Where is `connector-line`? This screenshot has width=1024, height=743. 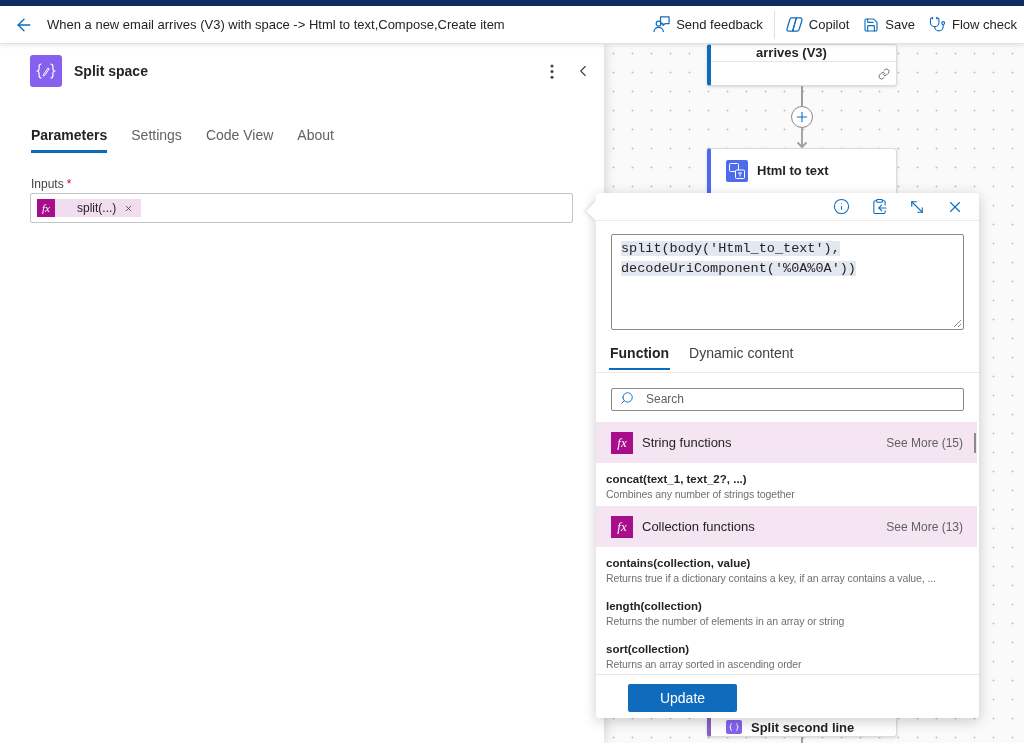
connector-line is located at coordinates (802, 96).